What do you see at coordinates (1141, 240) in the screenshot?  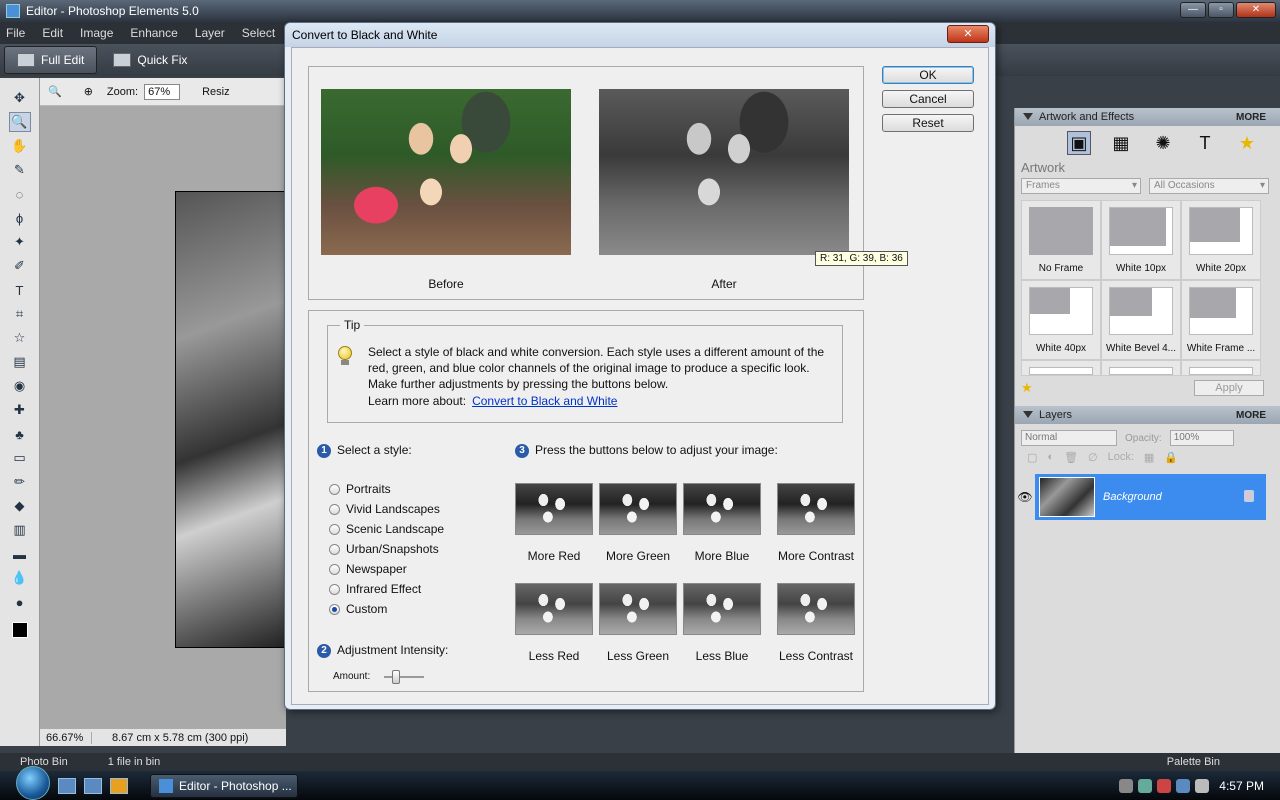 I see `frame-thumb: White 10px` at bounding box center [1141, 240].